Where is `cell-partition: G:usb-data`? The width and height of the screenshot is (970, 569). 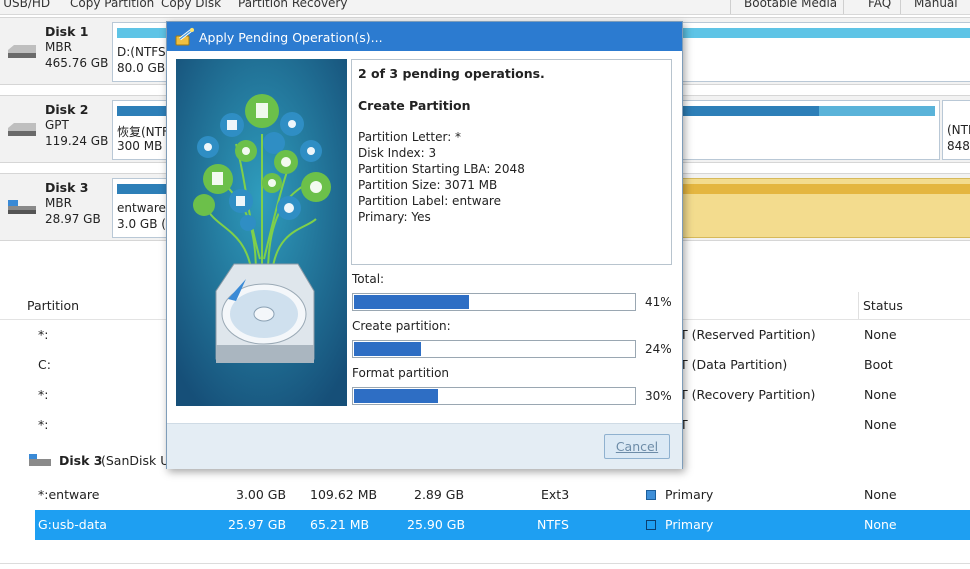
cell-partition: G:usb-data is located at coordinates (72, 524).